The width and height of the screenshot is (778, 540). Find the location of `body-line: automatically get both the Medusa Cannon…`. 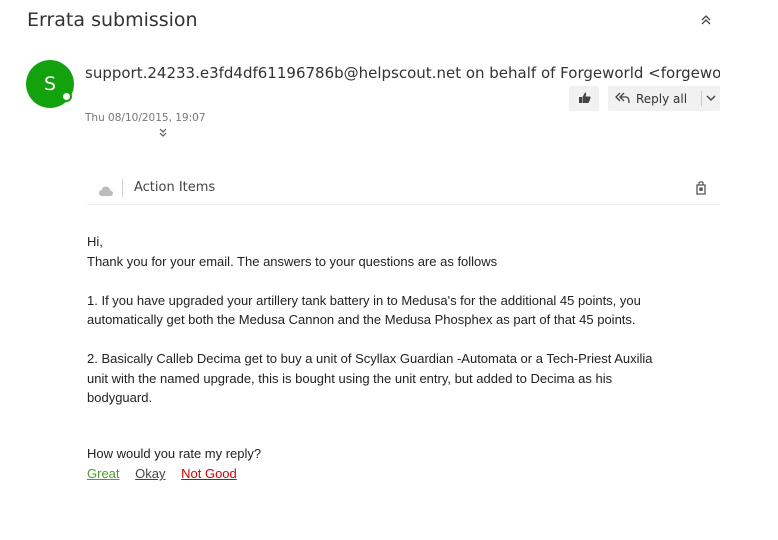

body-line: automatically get both the Medusa Cannon… is located at coordinates (361, 319).